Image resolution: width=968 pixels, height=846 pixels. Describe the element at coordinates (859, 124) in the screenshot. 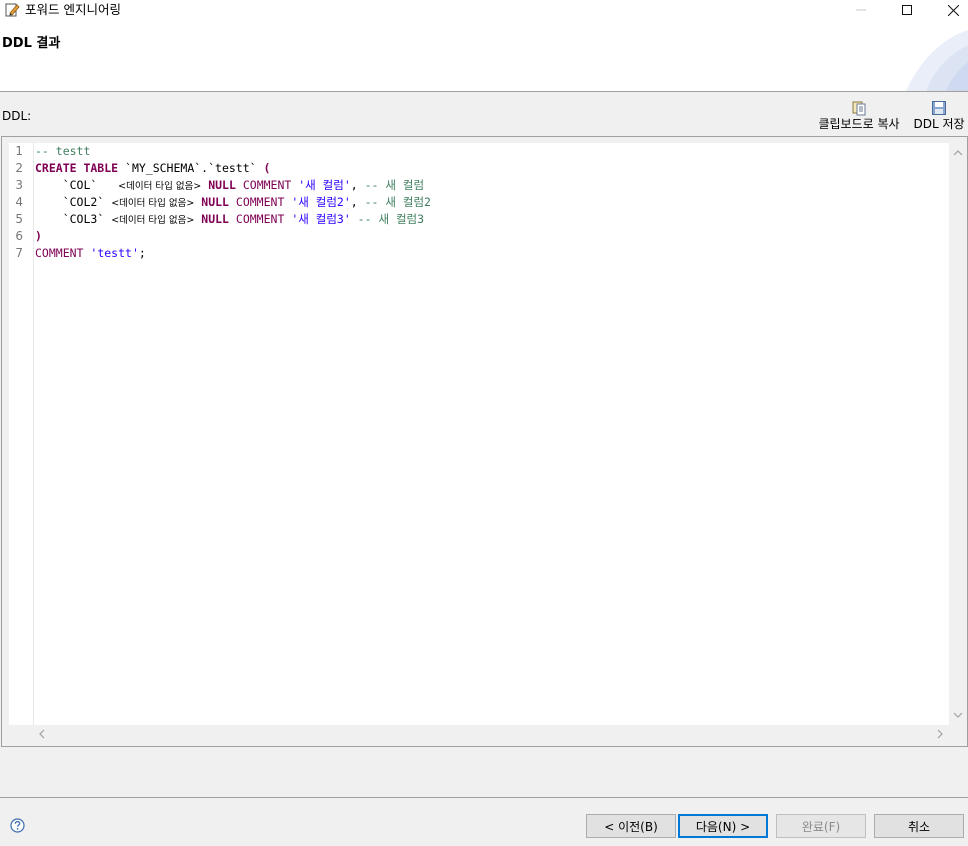

I see `copy-to-clipboard-label: 클립보드로 복사` at that location.